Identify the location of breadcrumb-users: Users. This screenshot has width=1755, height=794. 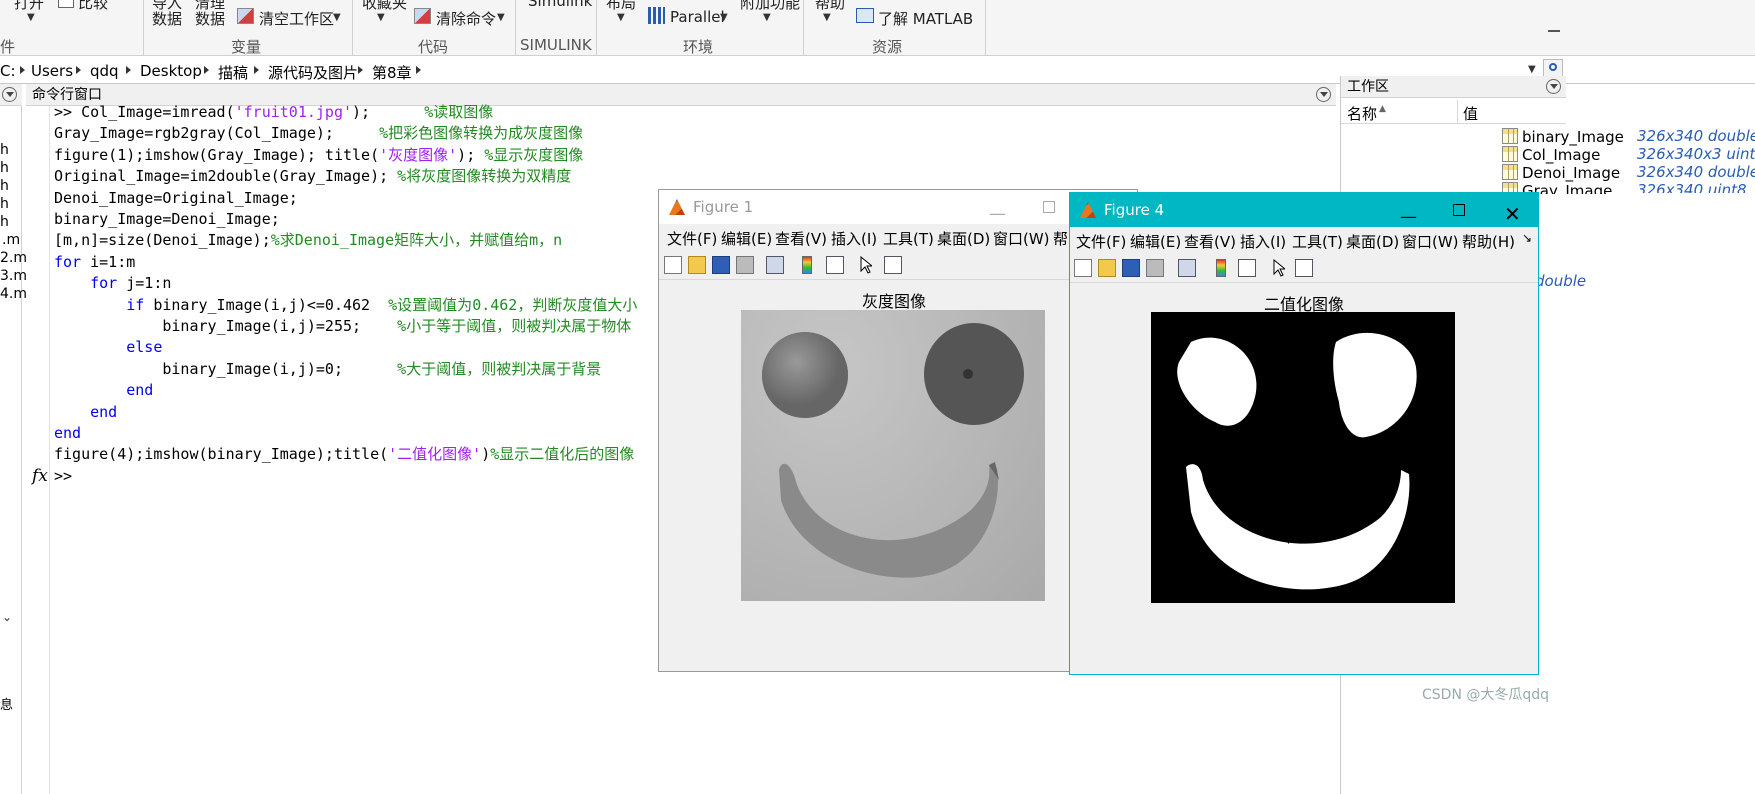
(52, 71).